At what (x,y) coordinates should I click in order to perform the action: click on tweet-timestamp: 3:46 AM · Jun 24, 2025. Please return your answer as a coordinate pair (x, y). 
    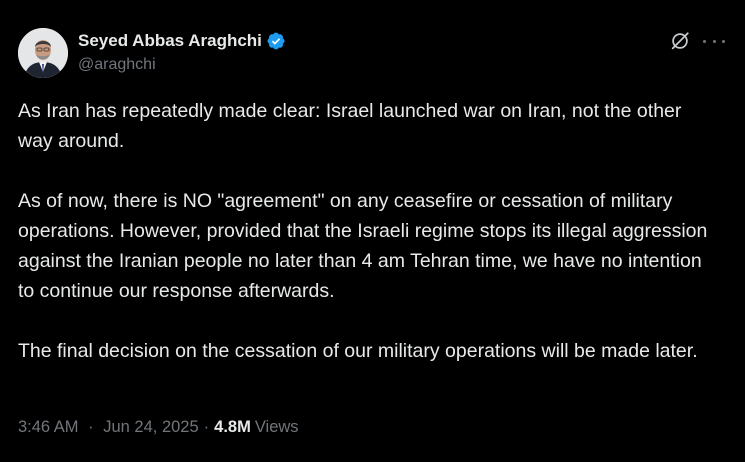
    Looking at the image, I should click on (108, 427).